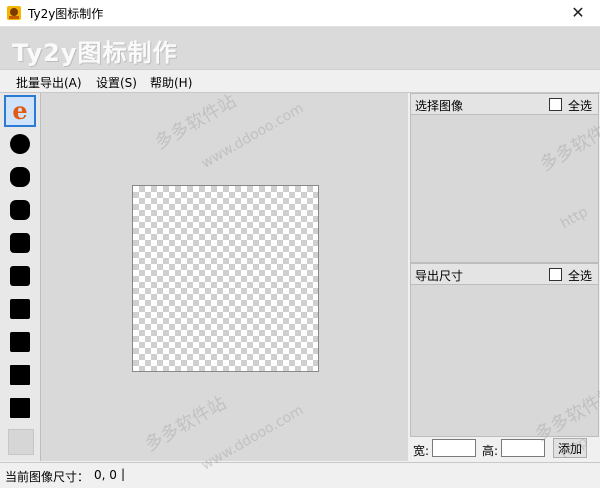  Describe the element at coordinates (49, 82) in the screenshot. I see `menu-batch-export: 批量导出(A)` at that location.